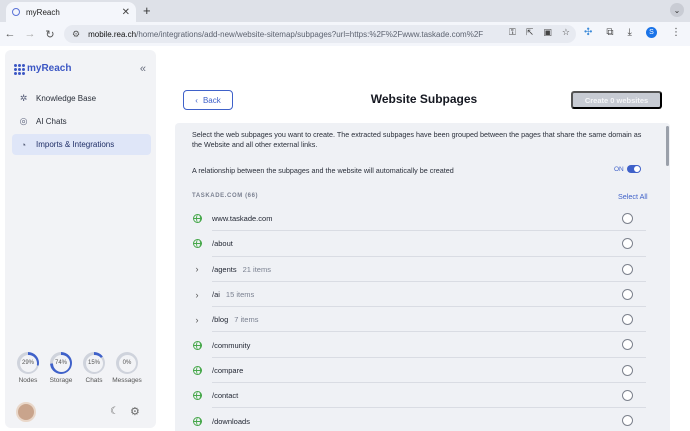 This screenshot has width=690, height=431. Describe the element at coordinates (147, 10) in the screenshot. I see `new-tab-icon: +` at that location.